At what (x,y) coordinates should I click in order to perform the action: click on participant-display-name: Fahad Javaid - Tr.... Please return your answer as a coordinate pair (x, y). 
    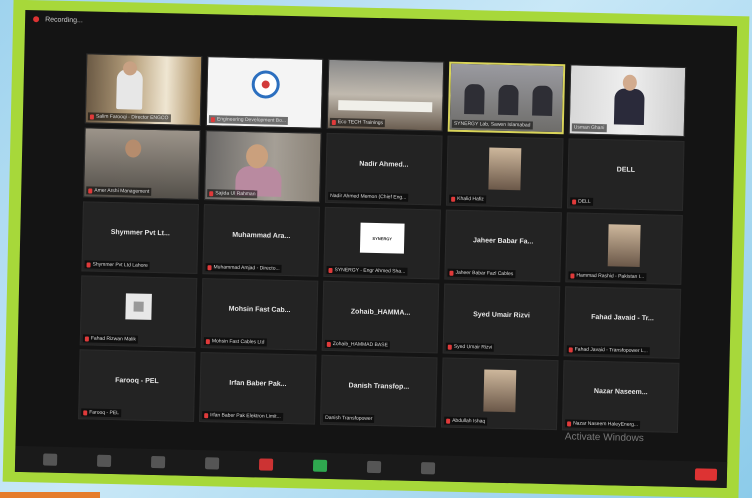
    Looking at the image, I should click on (622, 318).